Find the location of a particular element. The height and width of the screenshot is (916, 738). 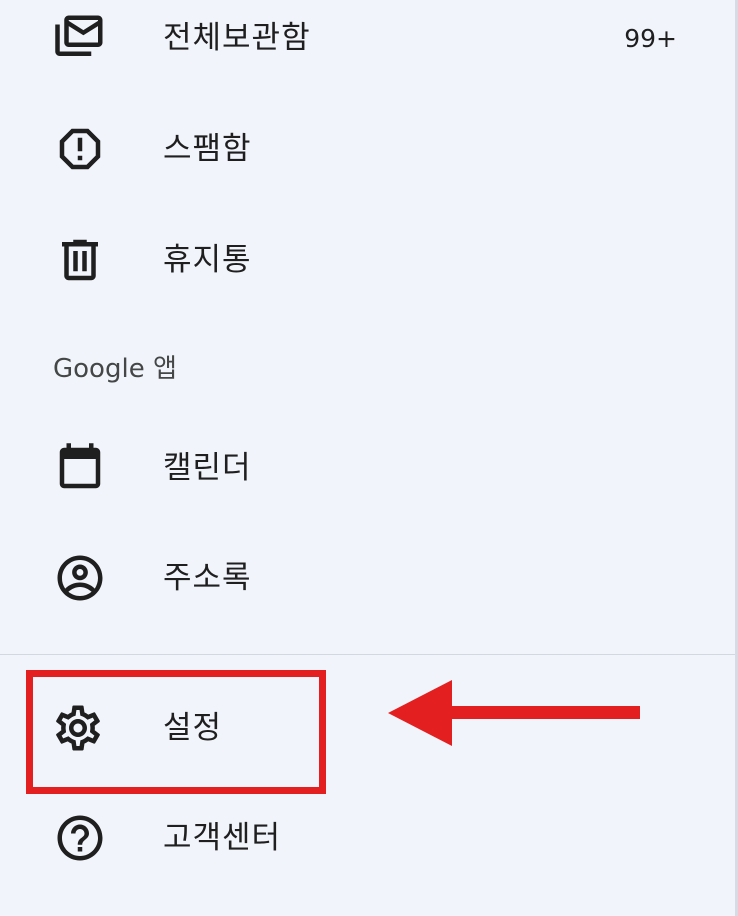

drawer-item-label: 휴지통 is located at coordinates (207, 259).